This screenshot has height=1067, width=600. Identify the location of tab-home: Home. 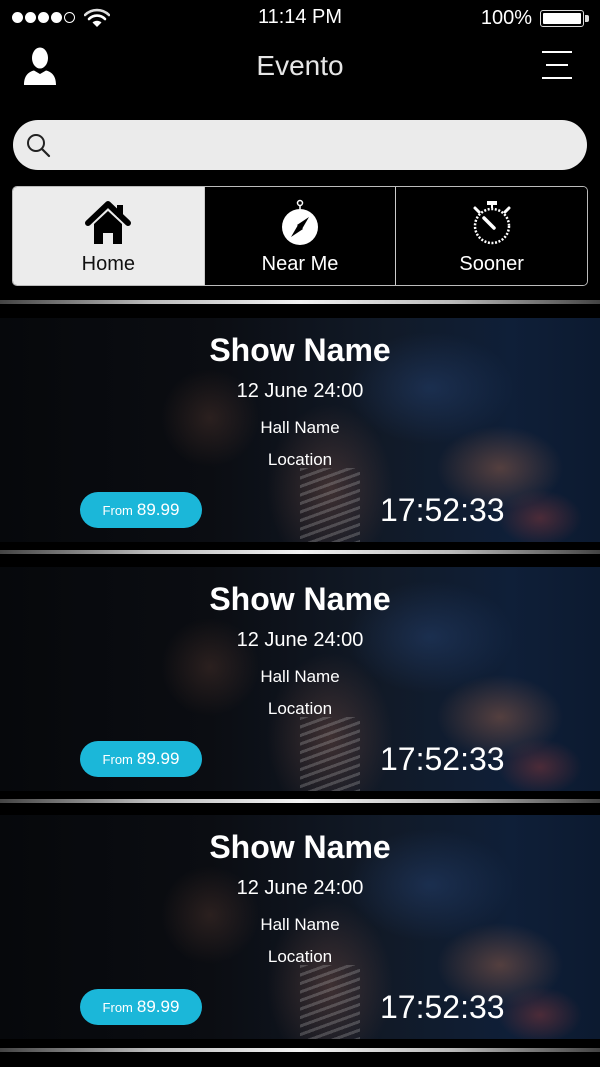
(108, 236).